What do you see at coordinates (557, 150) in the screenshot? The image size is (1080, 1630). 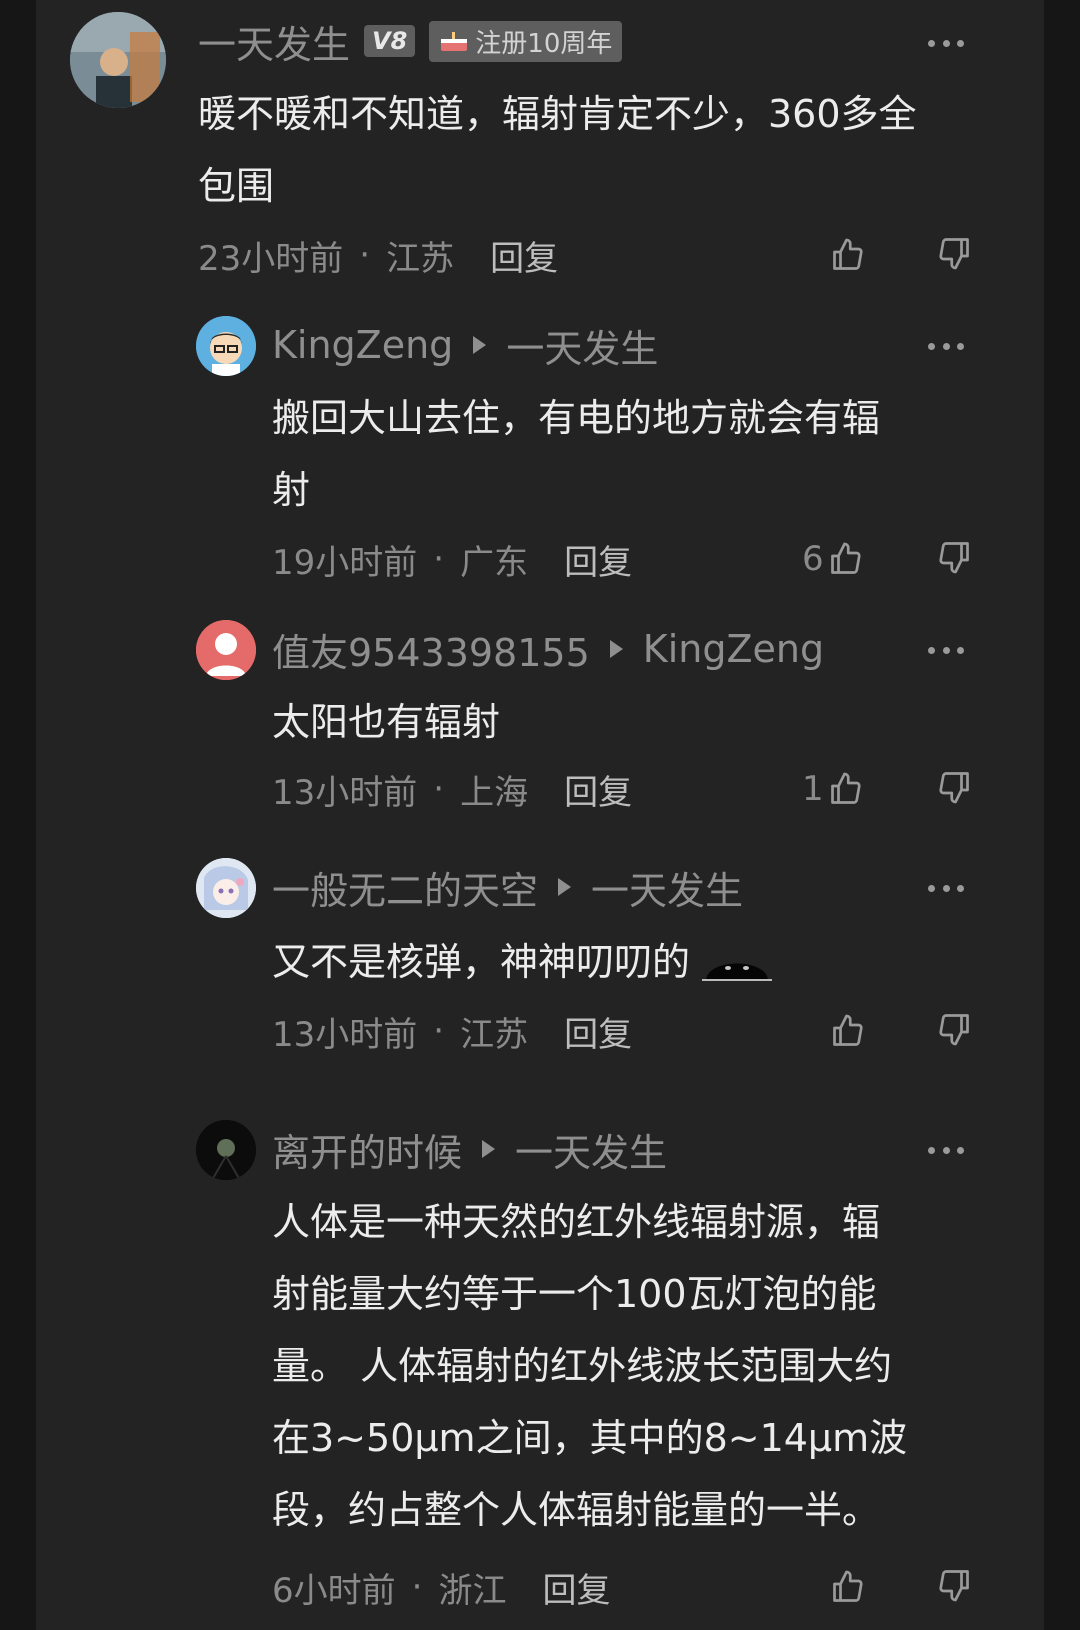 I see `comment-text: 暖不暖和不知道，辐射肯定不少，360多全 包围` at bounding box center [557, 150].